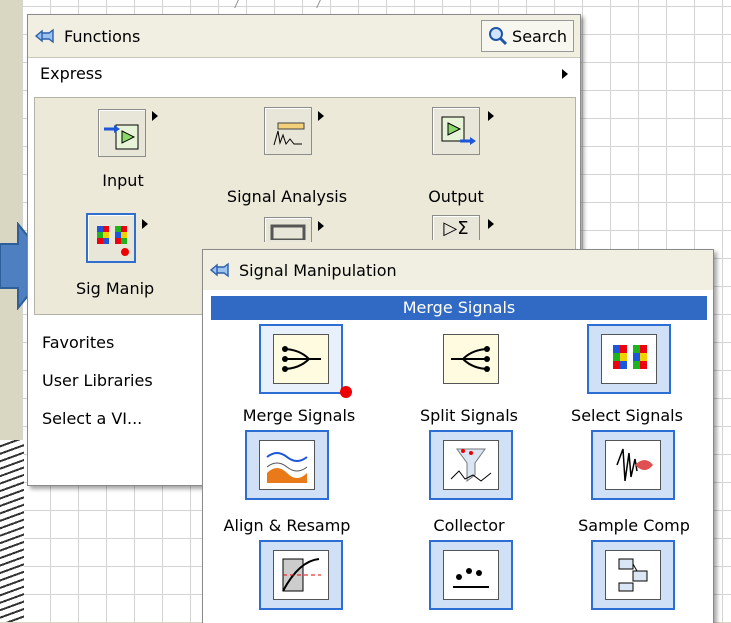 The height and width of the screenshot is (623, 731). I want to click on search-button: Search, so click(527, 36).